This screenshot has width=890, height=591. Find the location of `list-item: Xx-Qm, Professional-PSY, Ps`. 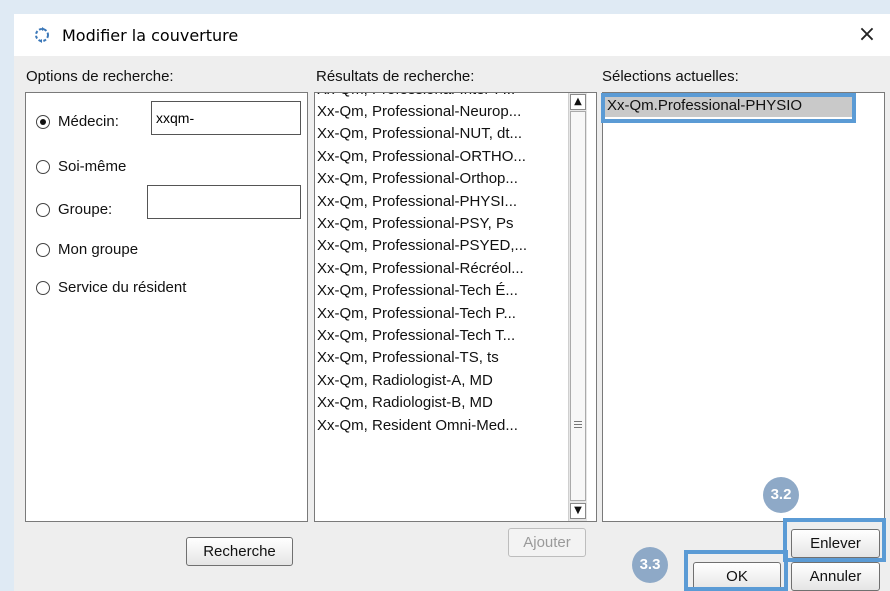

list-item: Xx-Qm, Professional-PSY, Ps is located at coordinates (442, 224).